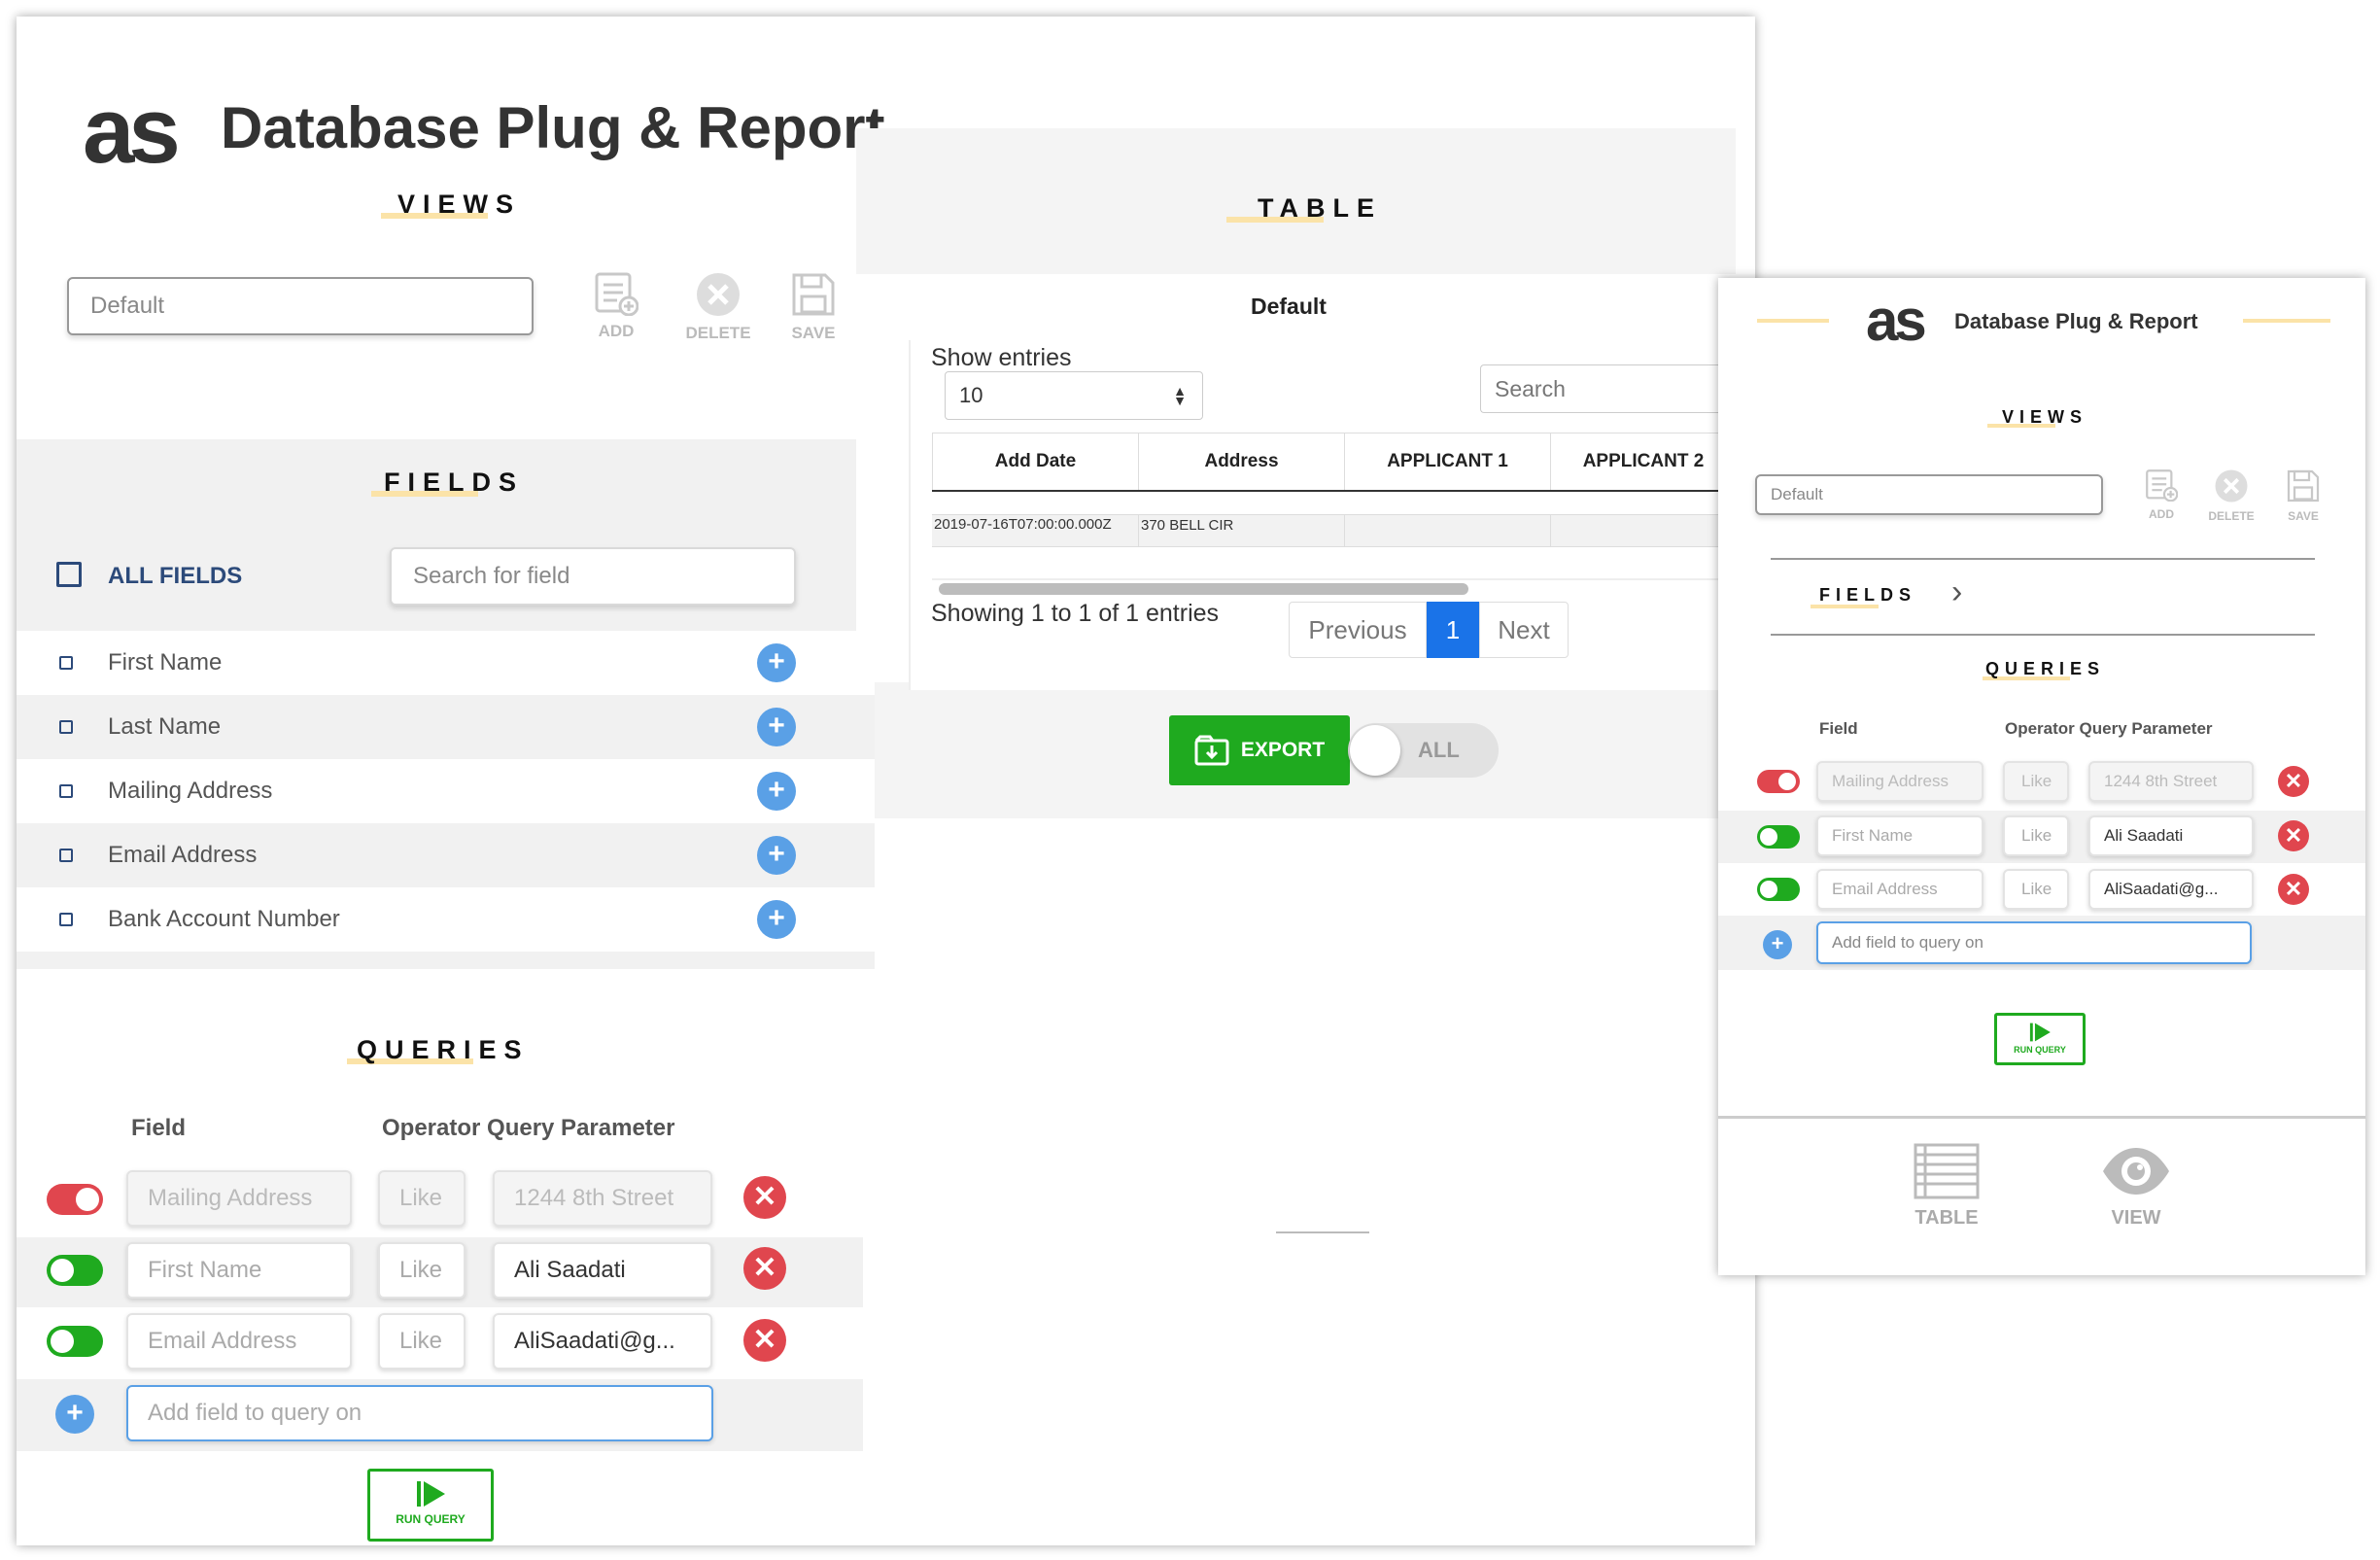 The height and width of the screenshot is (1560, 2380). I want to click on delete-view-button: DELETE, so click(718, 307).